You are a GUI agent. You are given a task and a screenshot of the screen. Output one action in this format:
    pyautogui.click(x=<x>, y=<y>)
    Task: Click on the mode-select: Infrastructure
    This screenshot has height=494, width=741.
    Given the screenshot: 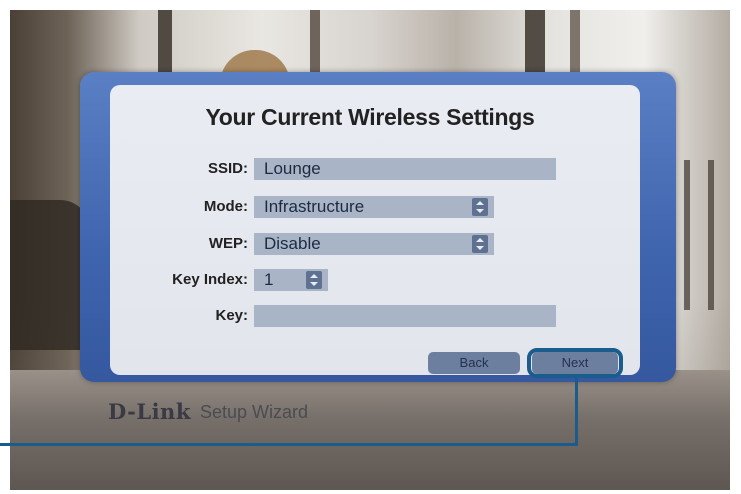 What is the action you would take?
    pyautogui.click(x=374, y=207)
    